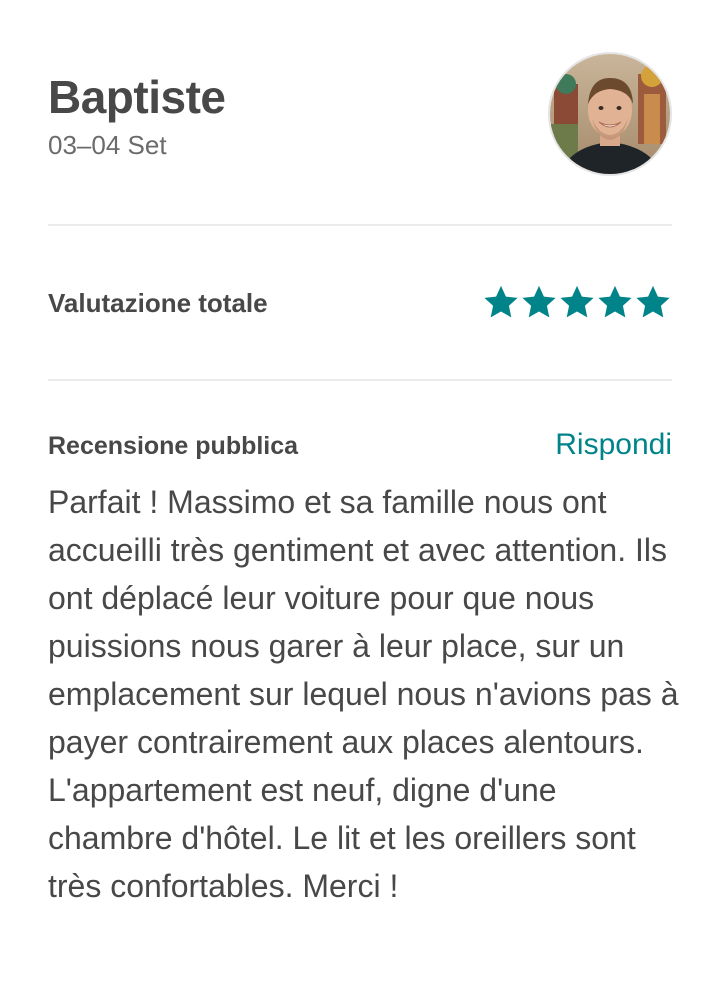 Image resolution: width=720 pixels, height=1003 pixels. What do you see at coordinates (360, 305) in the screenshot?
I see `overall-rating-row: Valutazione totale` at bounding box center [360, 305].